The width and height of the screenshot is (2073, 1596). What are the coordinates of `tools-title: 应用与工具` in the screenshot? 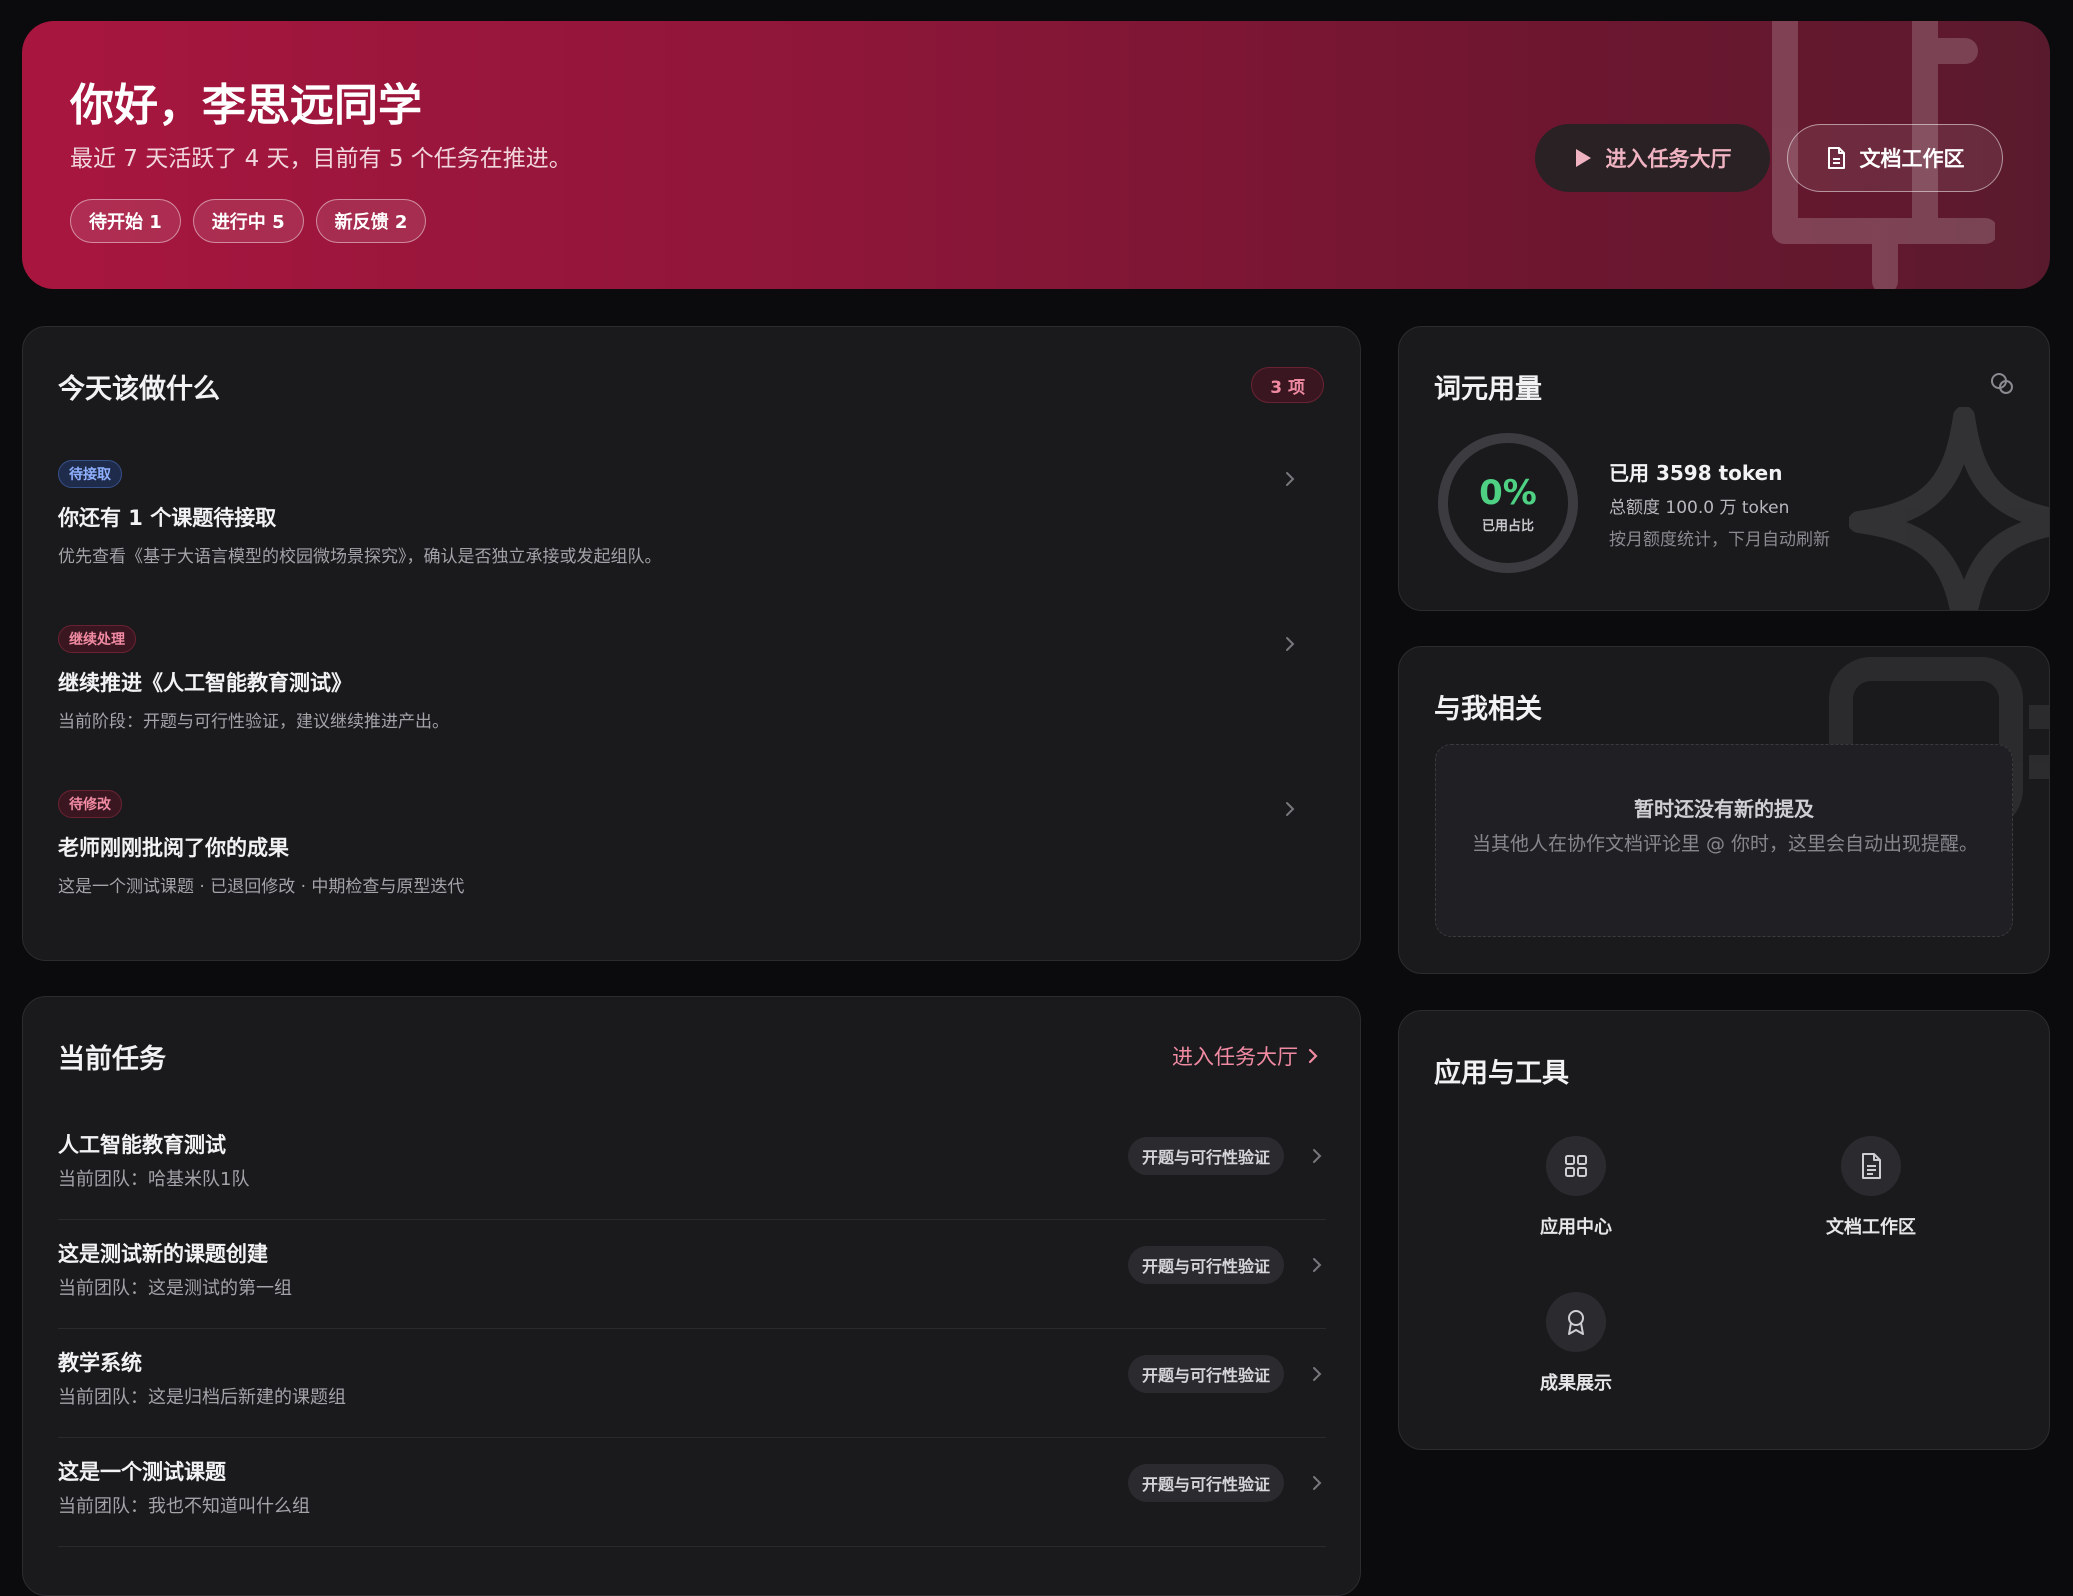 It's located at (1501, 1073).